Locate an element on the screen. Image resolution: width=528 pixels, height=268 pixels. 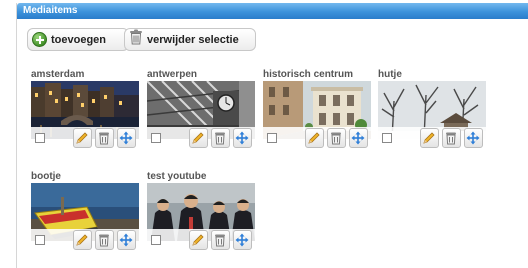
add-media-label: toevoegen is located at coordinates (79, 39).